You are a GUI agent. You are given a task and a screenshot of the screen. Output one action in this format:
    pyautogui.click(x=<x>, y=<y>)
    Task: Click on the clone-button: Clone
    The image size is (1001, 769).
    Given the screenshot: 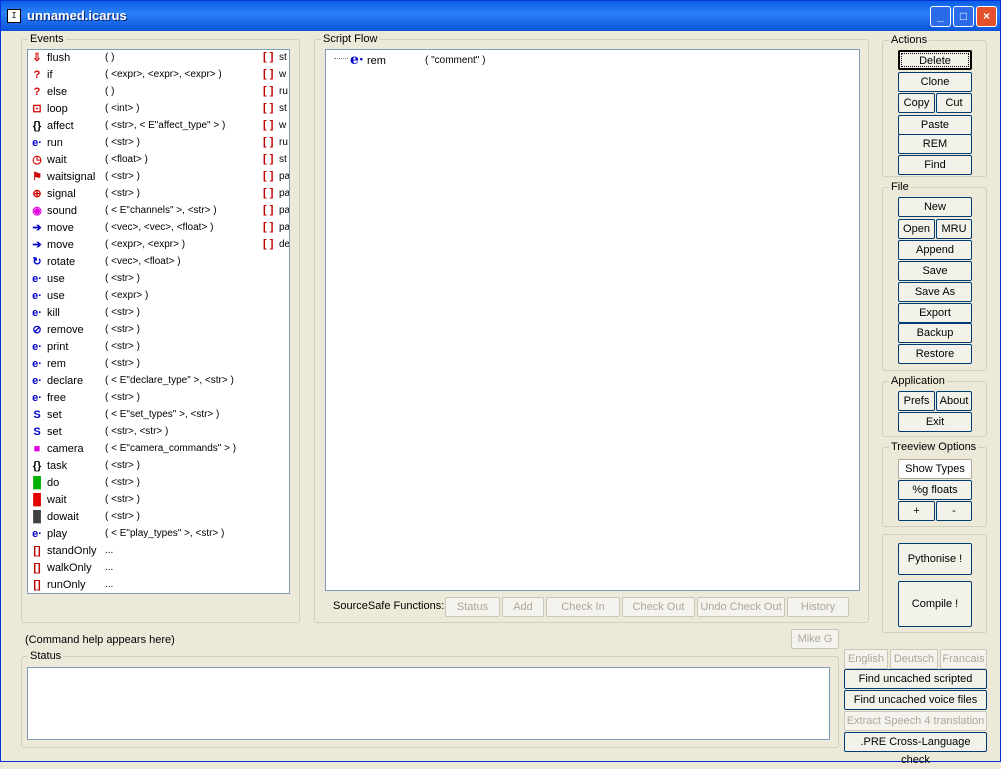 What is the action you would take?
    pyautogui.click(x=935, y=82)
    